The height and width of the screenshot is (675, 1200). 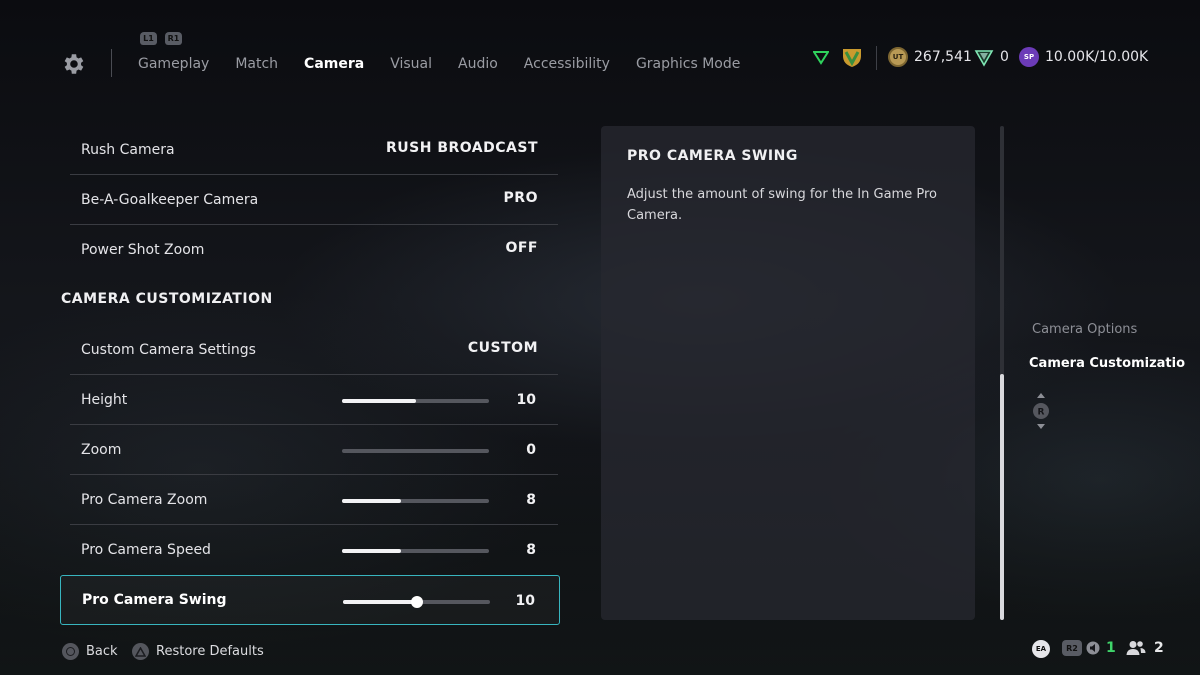 I want to click on setting-label: Custom Camera Settings, so click(x=168, y=350).